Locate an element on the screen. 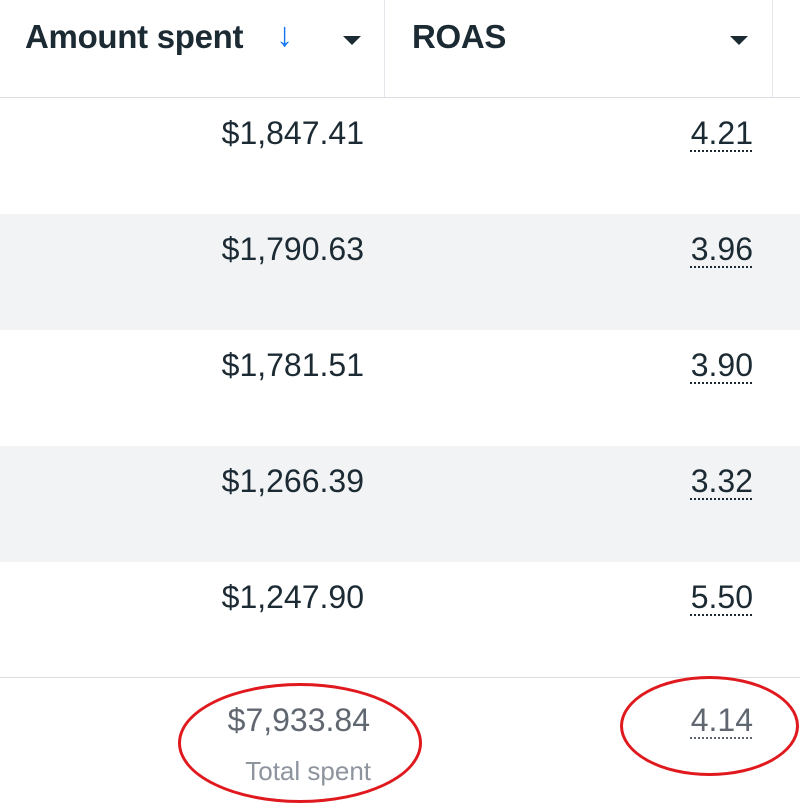  column-header-roas: ROAS is located at coordinates (579, 48).